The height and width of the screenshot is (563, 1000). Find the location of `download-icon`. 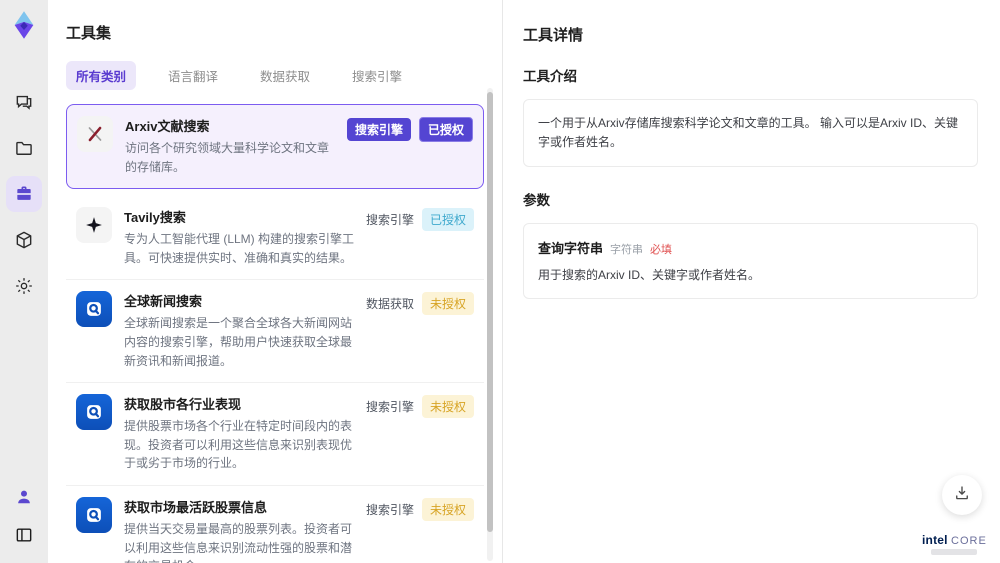

download-icon is located at coordinates (962, 495).